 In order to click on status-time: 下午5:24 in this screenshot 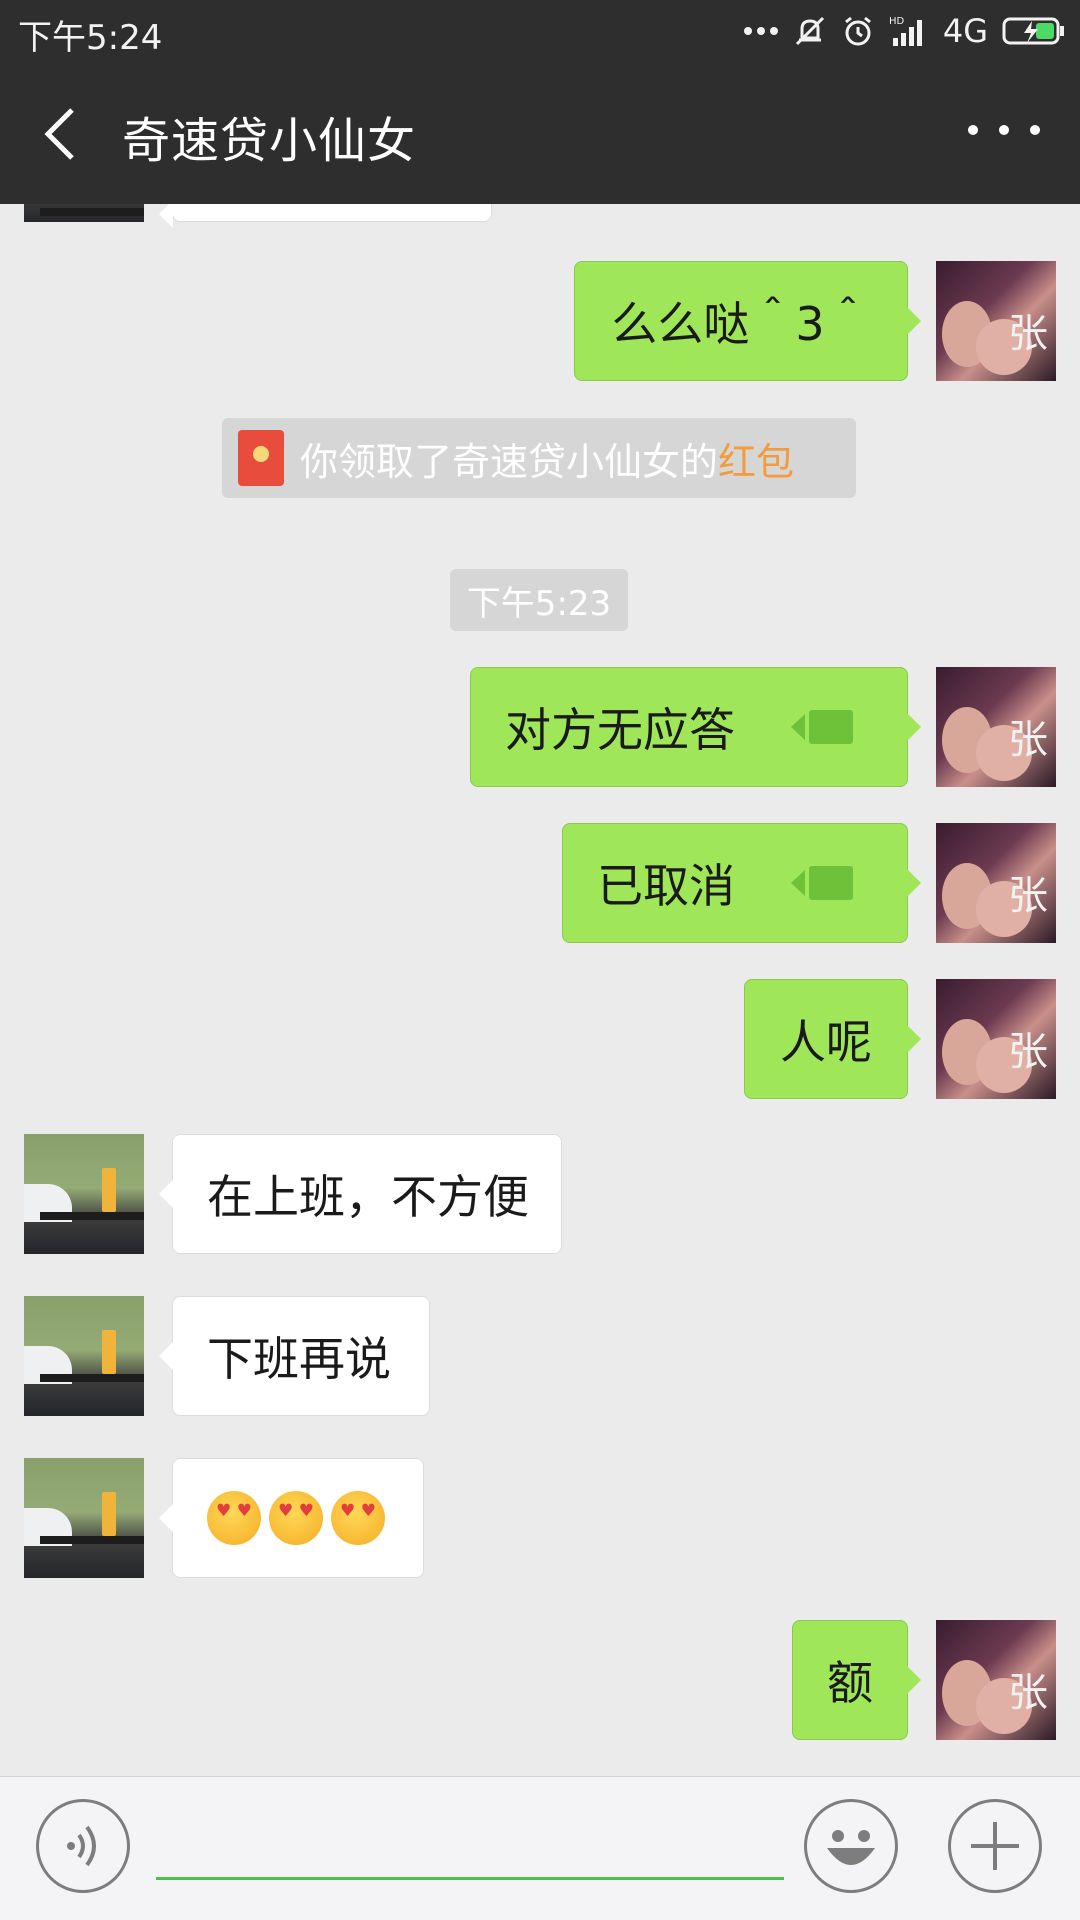, I will do `click(90, 38)`.